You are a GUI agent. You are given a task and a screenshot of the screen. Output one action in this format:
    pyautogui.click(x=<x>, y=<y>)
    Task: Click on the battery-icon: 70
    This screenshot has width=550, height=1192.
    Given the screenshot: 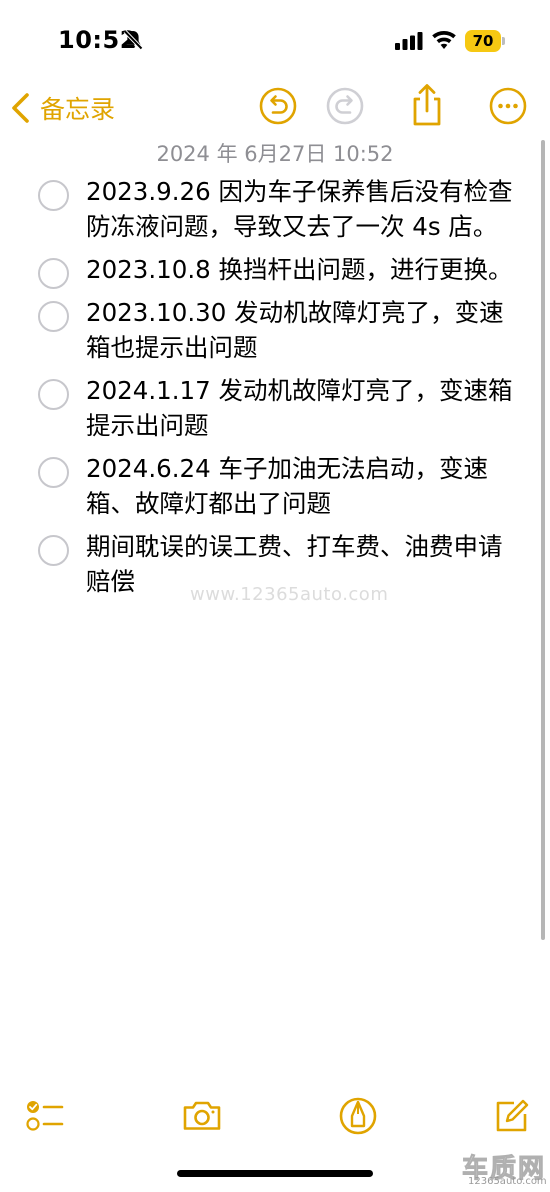 What is the action you would take?
    pyautogui.click(x=485, y=41)
    